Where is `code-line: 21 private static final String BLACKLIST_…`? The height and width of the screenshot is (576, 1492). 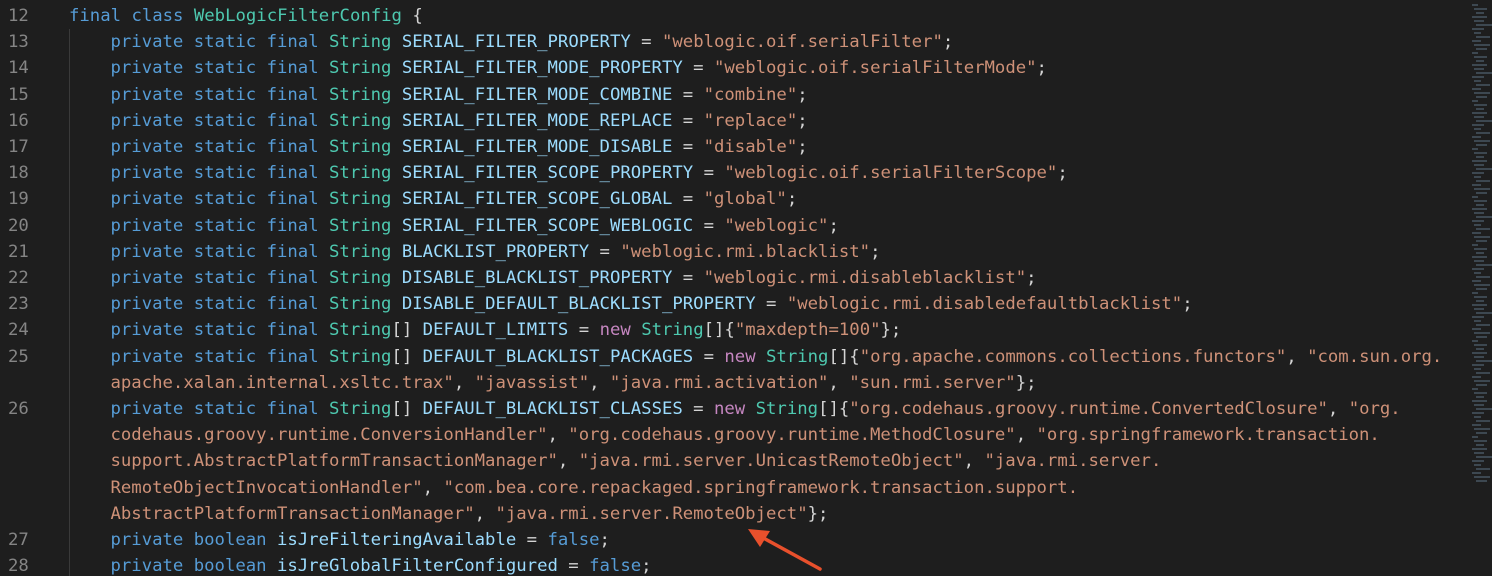 code-line: 21 private static final String BLACKLIST_… is located at coordinates (730, 251).